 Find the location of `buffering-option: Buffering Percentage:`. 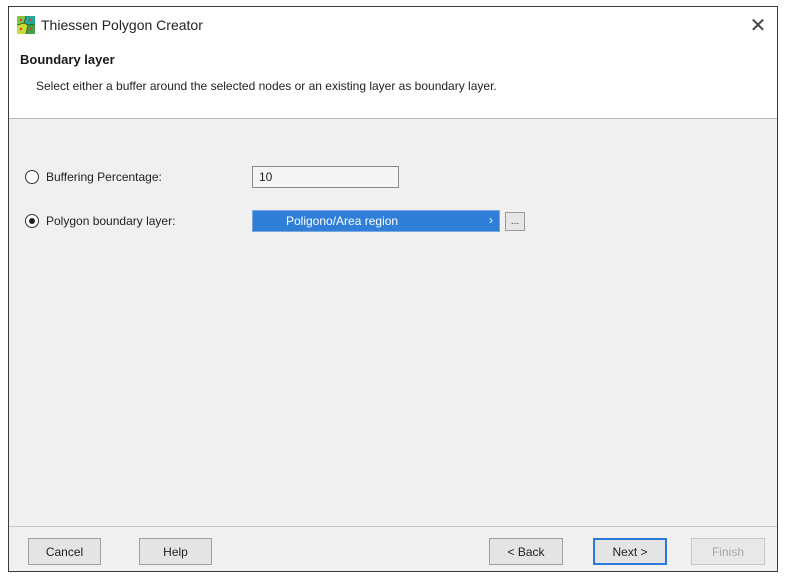

buffering-option: Buffering Percentage: is located at coordinates (93, 177).